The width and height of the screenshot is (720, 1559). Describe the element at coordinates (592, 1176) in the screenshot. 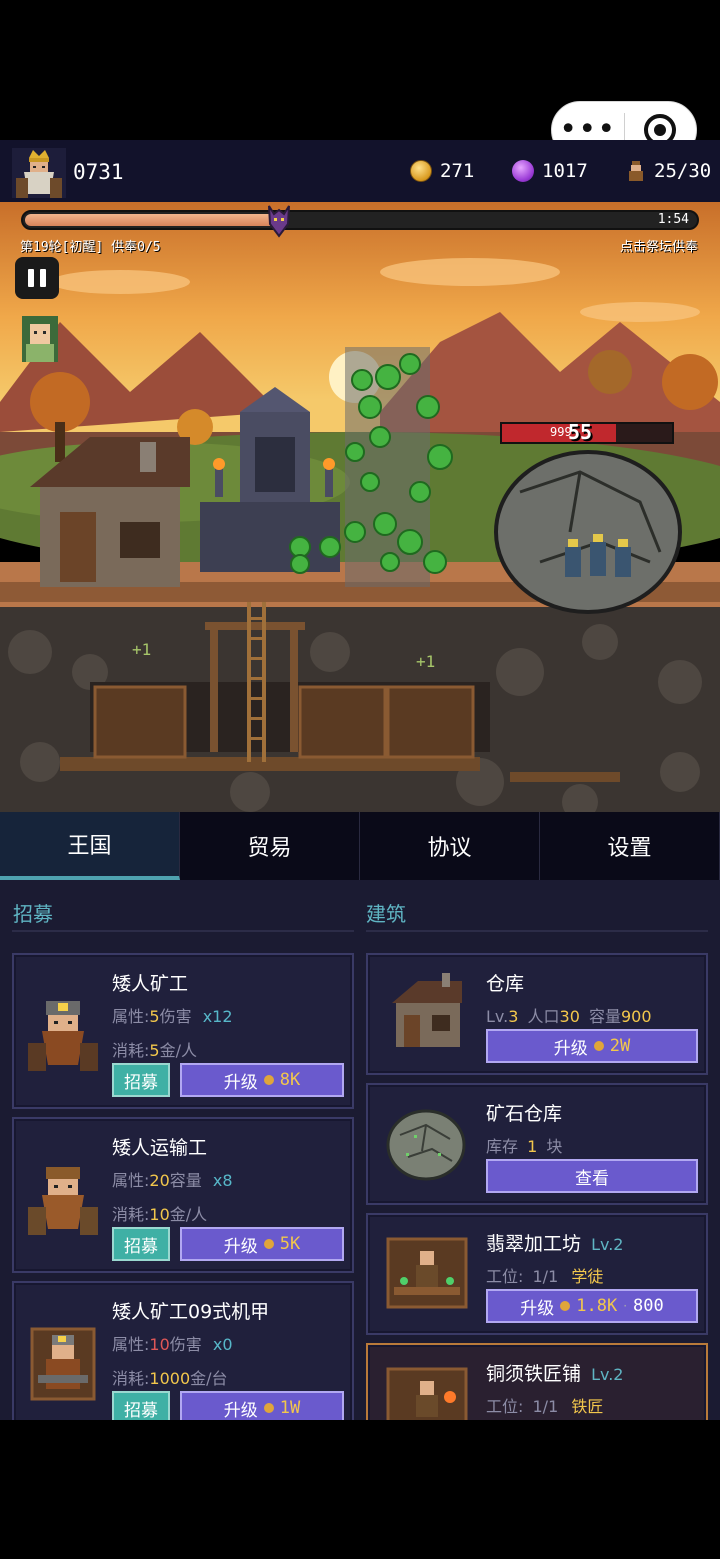

I see `view-ore-button: 查看` at that location.